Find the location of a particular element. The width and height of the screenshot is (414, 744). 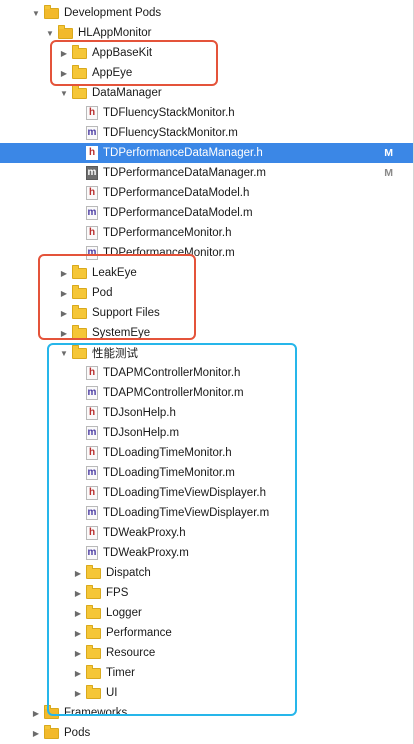

file-row: h TDPerformanceMonitor.h is located at coordinates (207, 233).